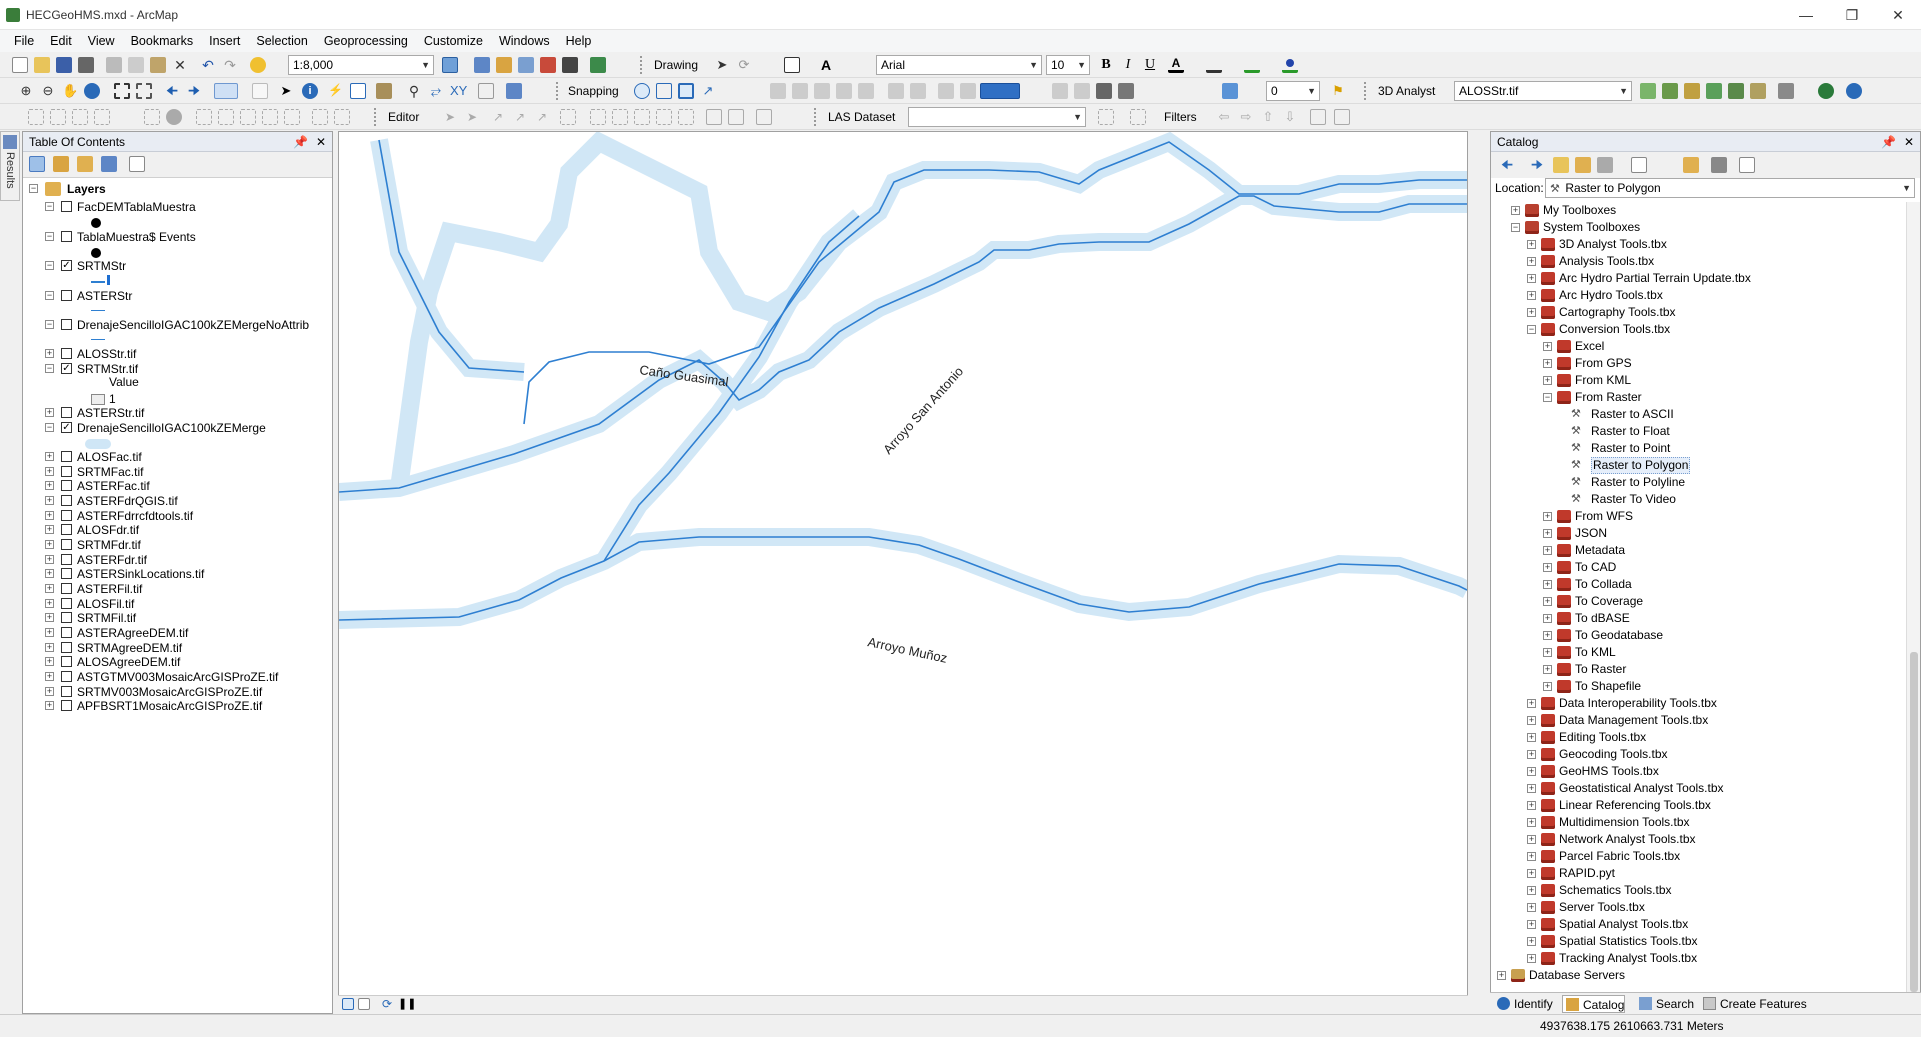  What do you see at coordinates (1696, 482) in the screenshot?
I see `catalog-item: ⚒ Raster to Polyline` at bounding box center [1696, 482].